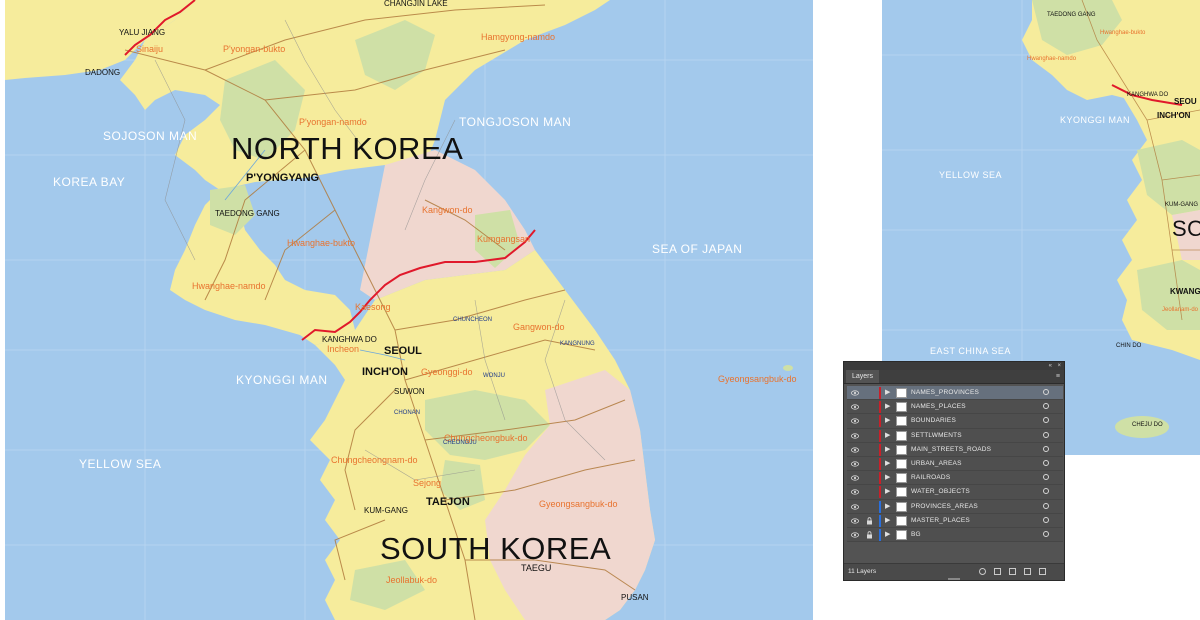  What do you see at coordinates (1129, 346) in the screenshot?
I see `side-place-label: CHIN DO` at bounding box center [1129, 346].